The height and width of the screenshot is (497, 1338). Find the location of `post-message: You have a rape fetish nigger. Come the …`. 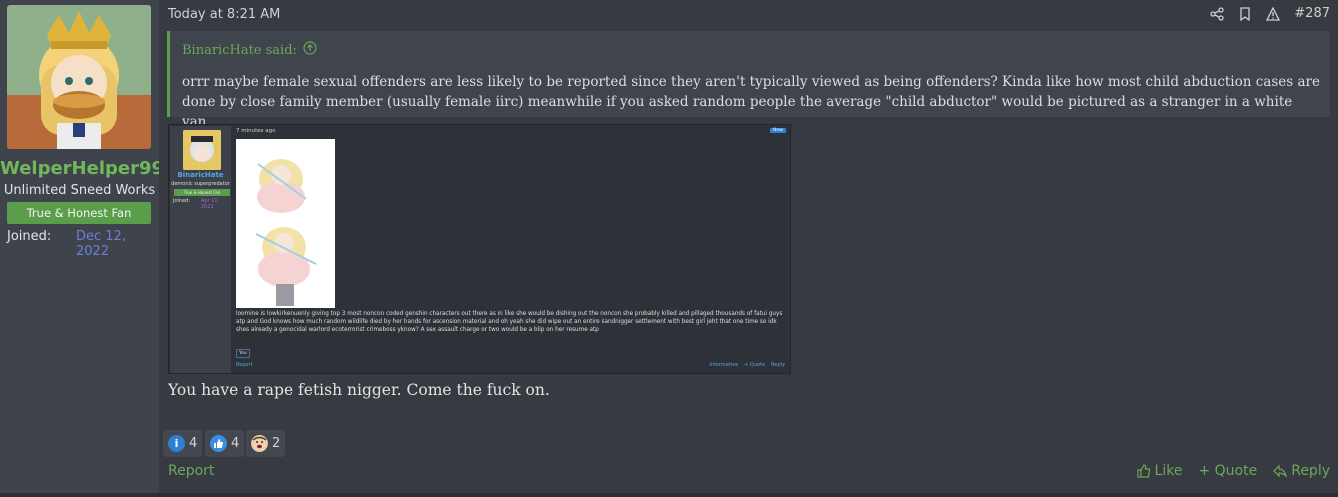

post-message: You have a rape fetish nigger. Come the … is located at coordinates (359, 390).